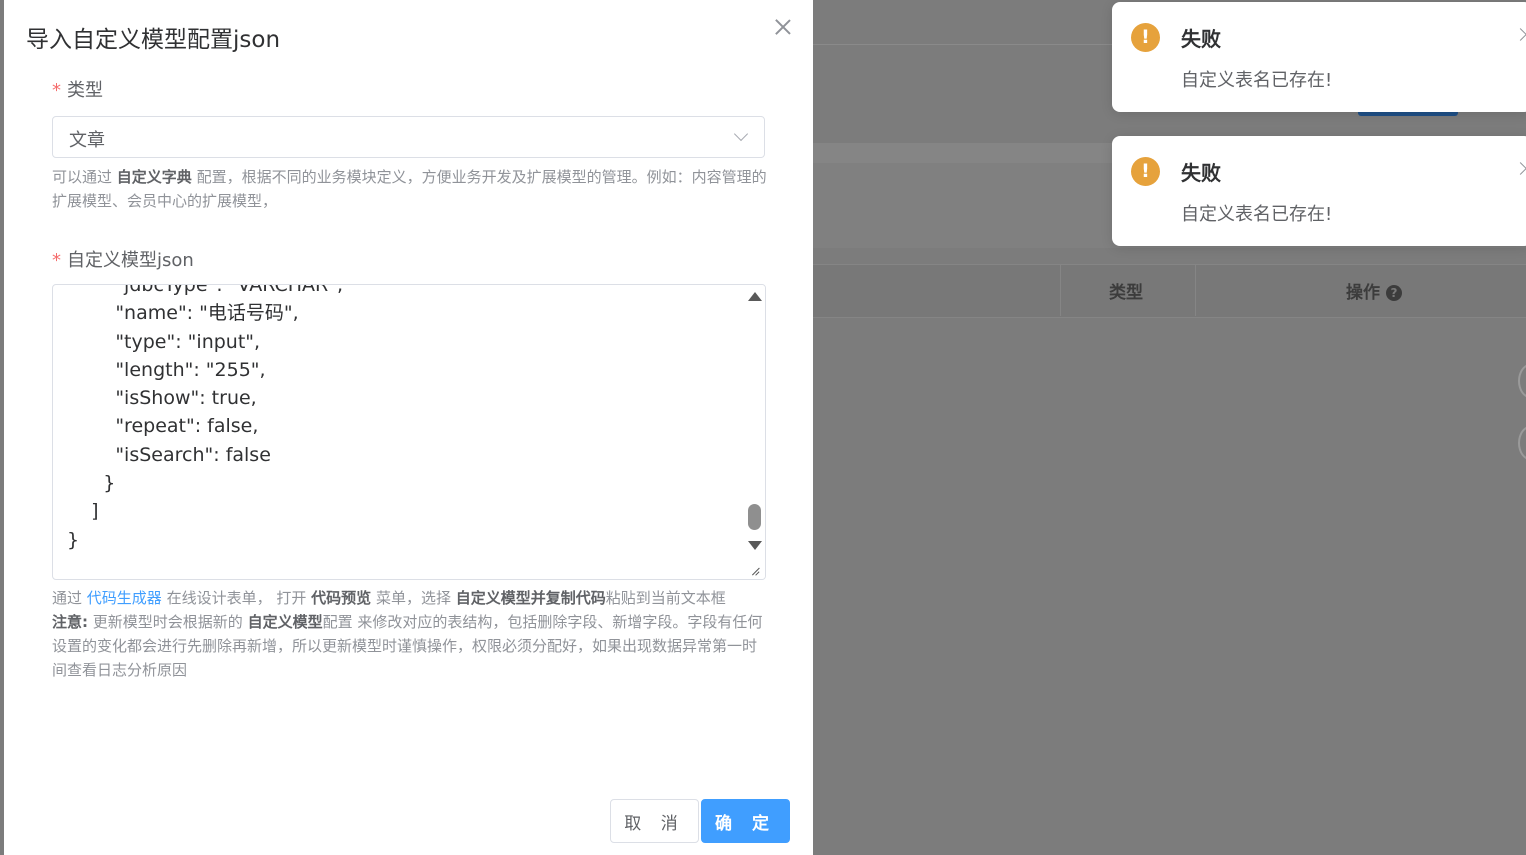 The width and height of the screenshot is (1526, 855). Describe the element at coordinates (754, 517) in the screenshot. I see `scrollbar-thumb` at that location.